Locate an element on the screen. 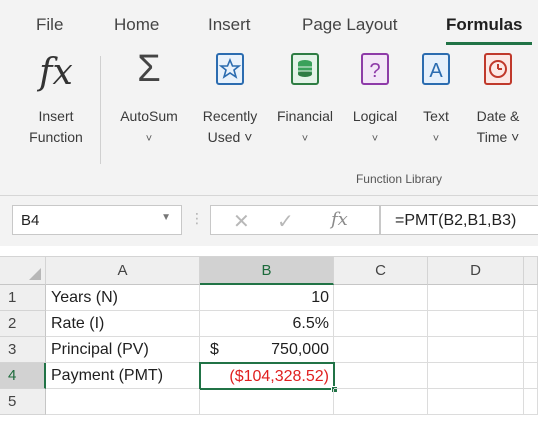 The image size is (538, 424). recently-used-label-2: Used ˅ is located at coordinates (230, 137).